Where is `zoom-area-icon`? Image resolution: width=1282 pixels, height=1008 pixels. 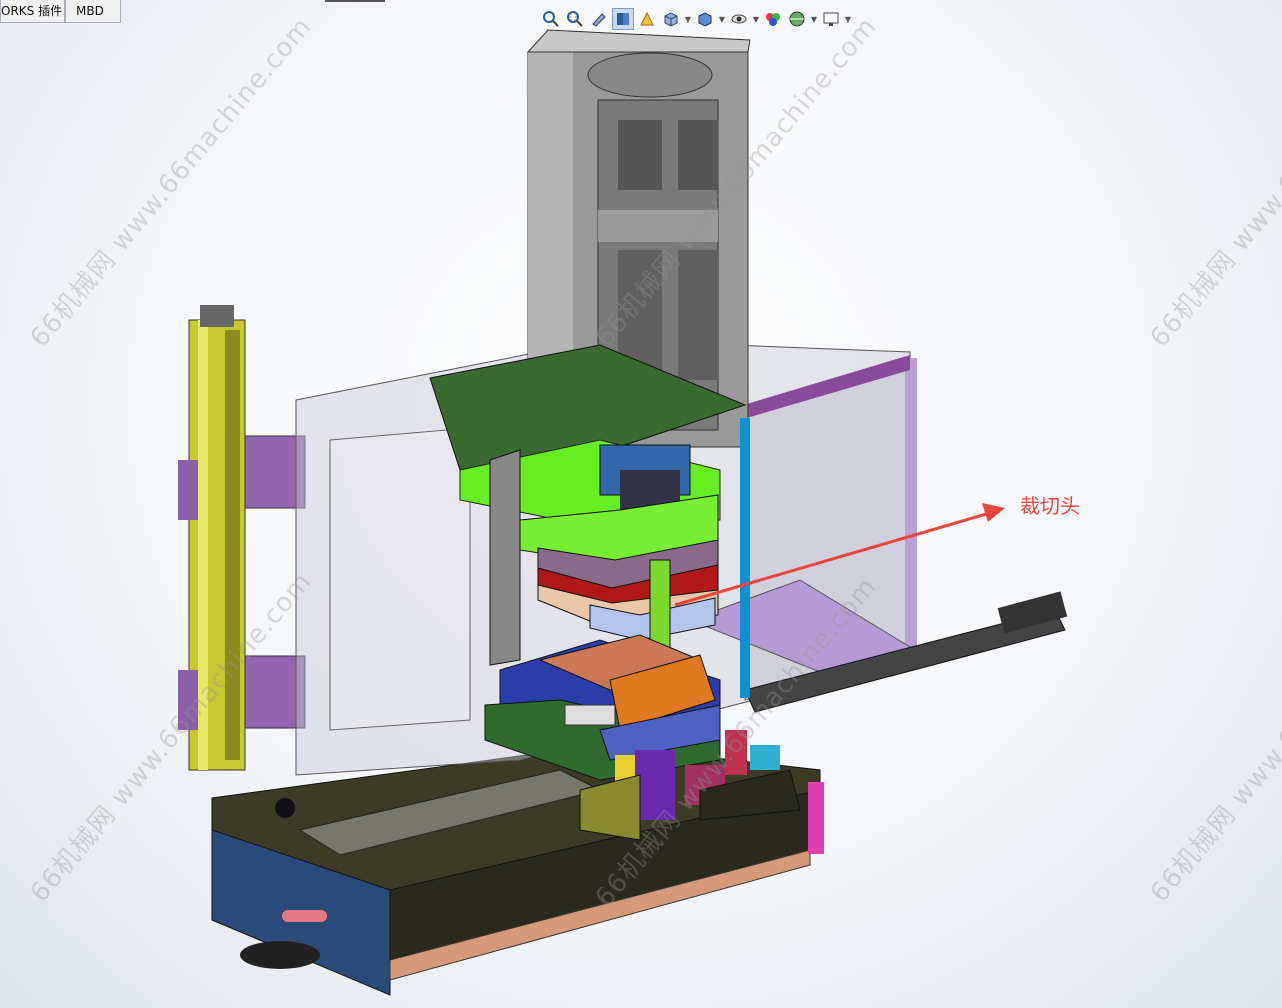
zoom-area-icon is located at coordinates (575, 19).